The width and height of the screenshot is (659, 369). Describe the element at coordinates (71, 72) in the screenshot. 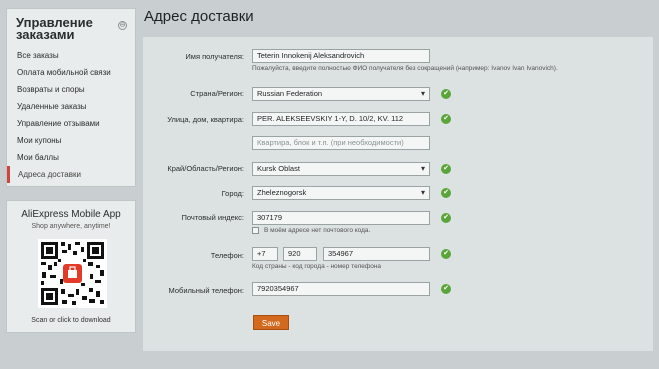

I see `sidebar-item-mobile-payment: Оплата мобильной связи` at that location.